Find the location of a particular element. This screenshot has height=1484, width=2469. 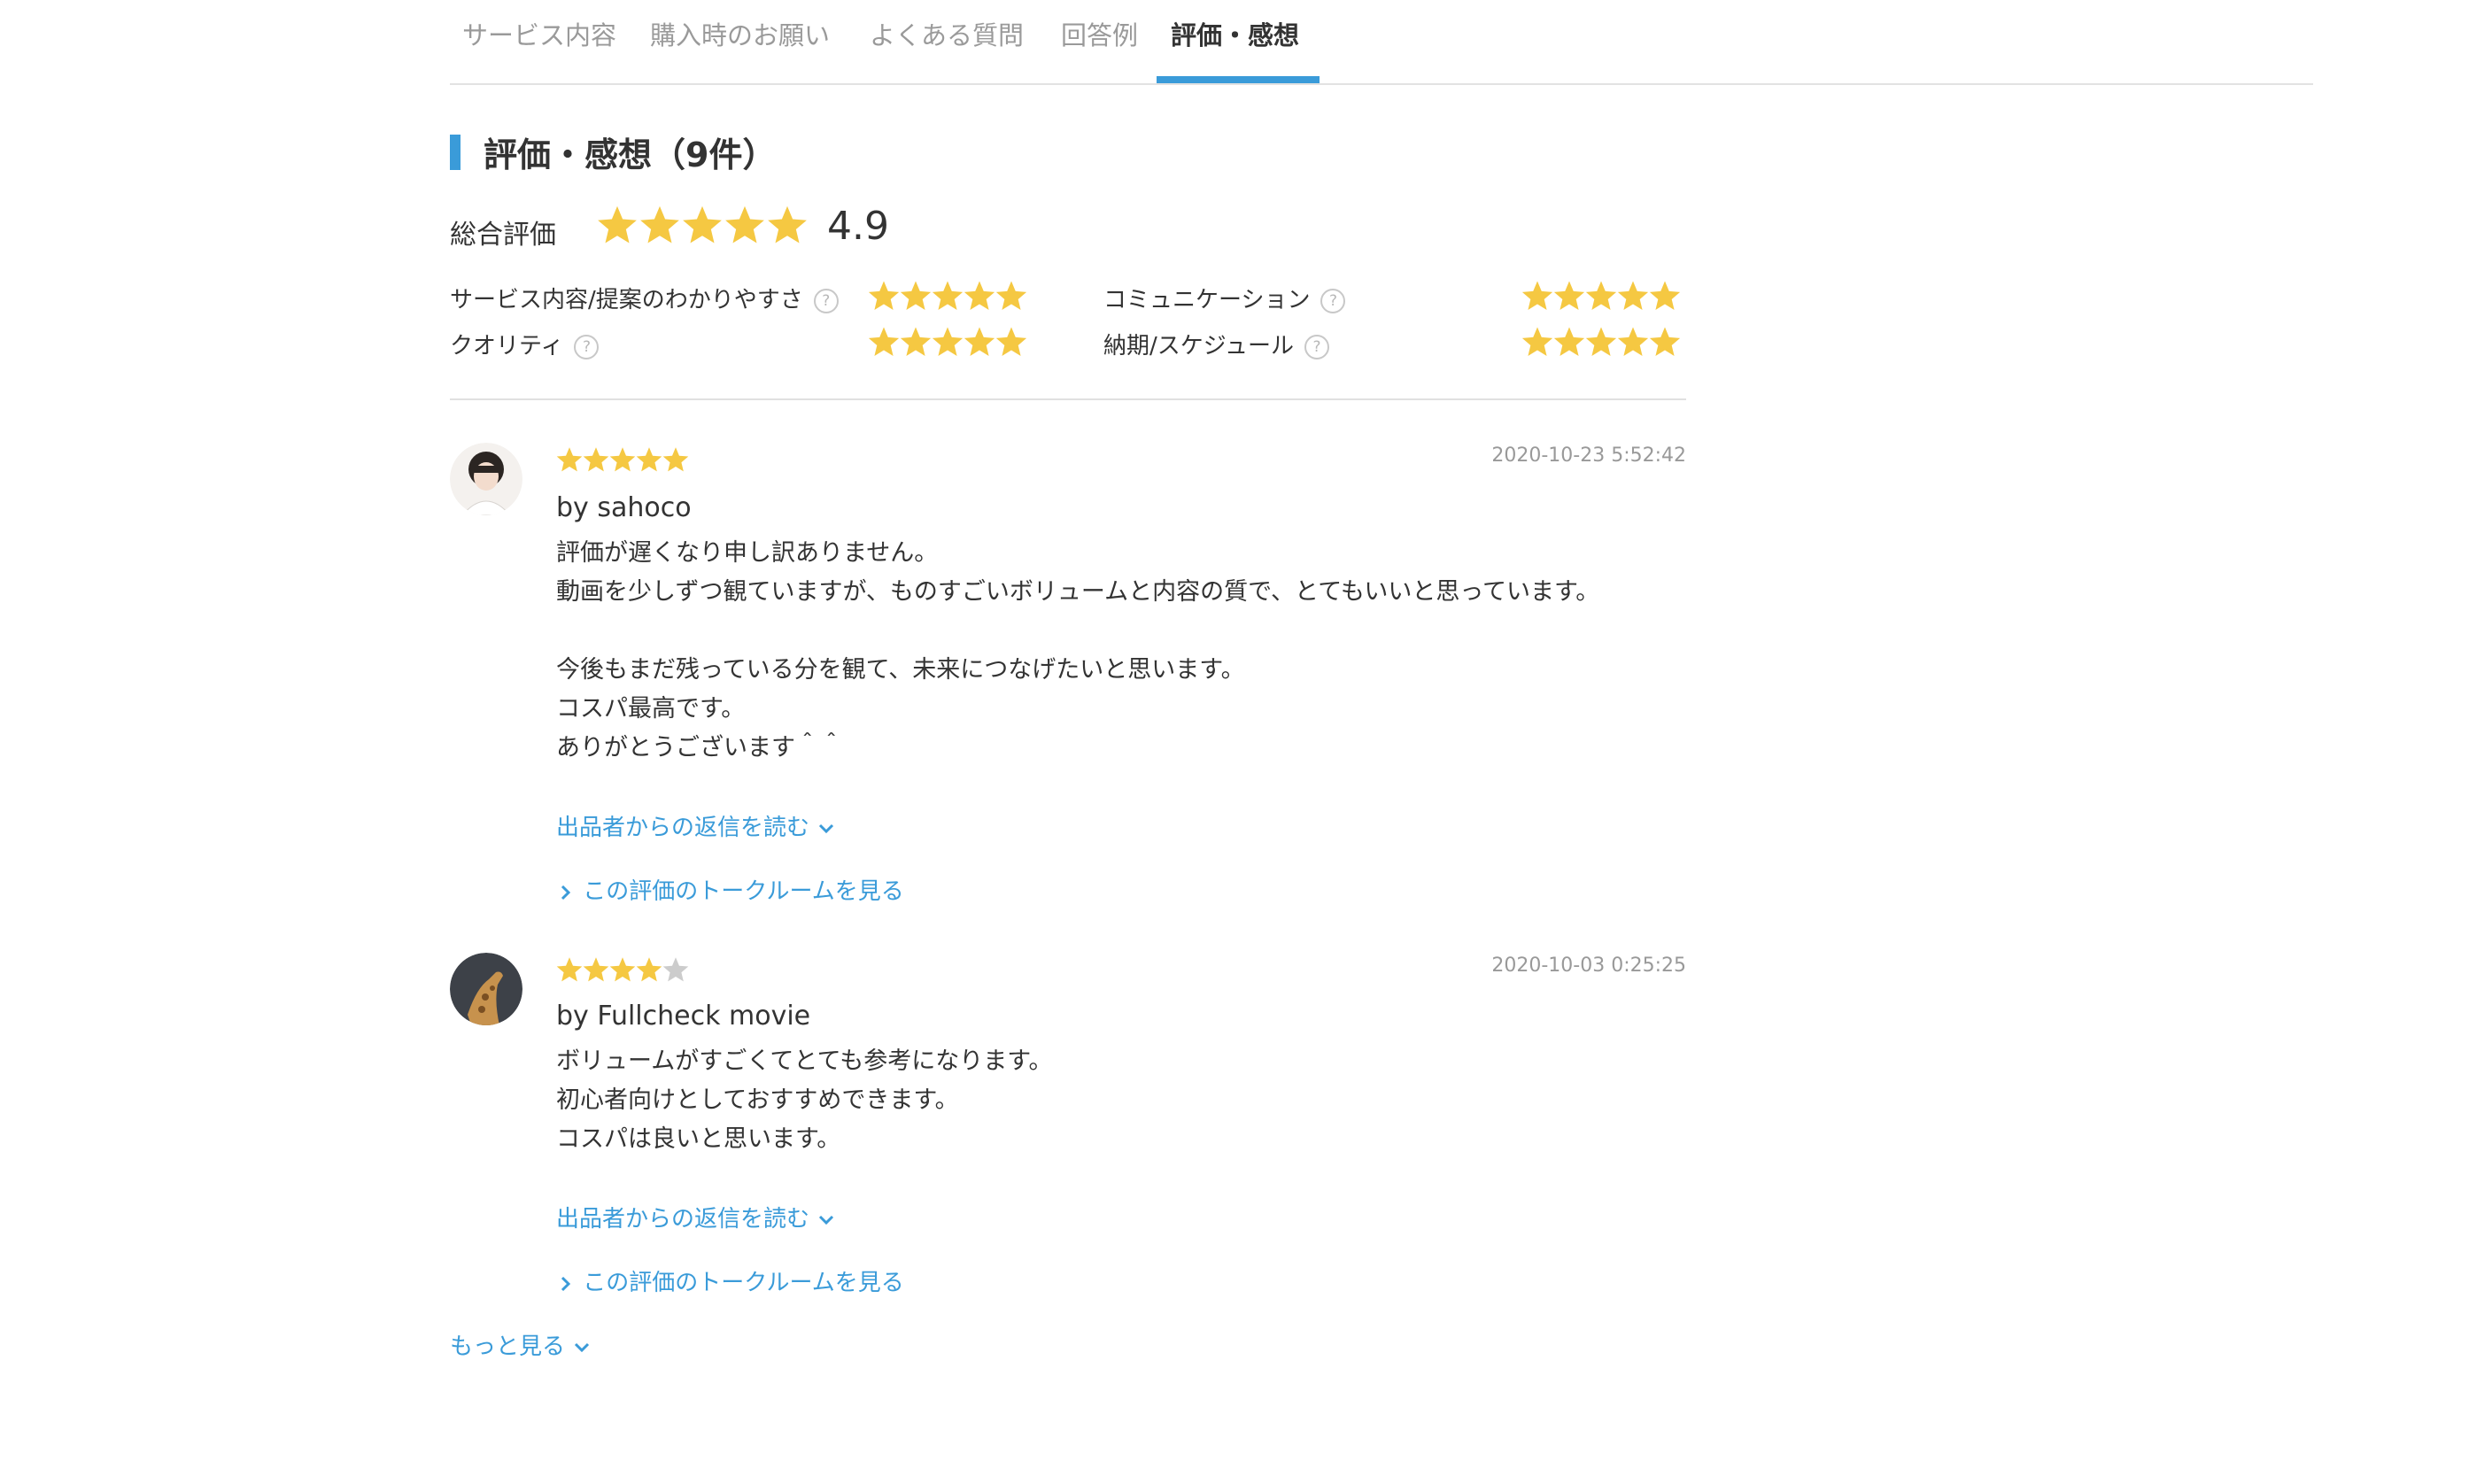

show-more-link: もっと見る is located at coordinates (521, 1344).